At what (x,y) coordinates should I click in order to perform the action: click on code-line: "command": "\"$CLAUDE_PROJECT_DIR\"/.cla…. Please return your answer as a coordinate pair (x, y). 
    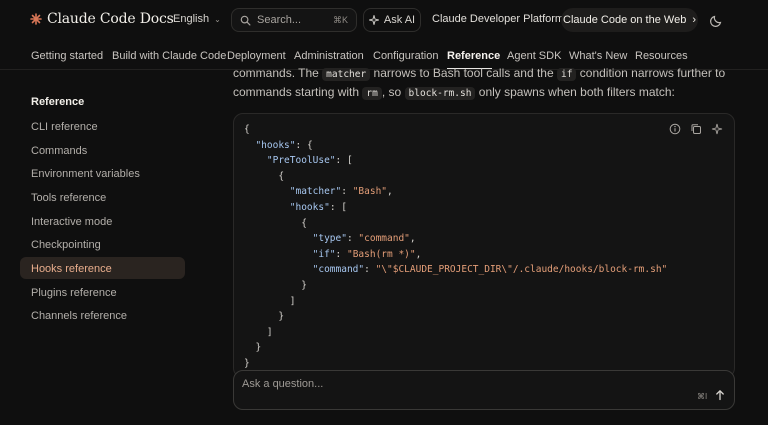
    Looking at the image, I should click on (456, 270).